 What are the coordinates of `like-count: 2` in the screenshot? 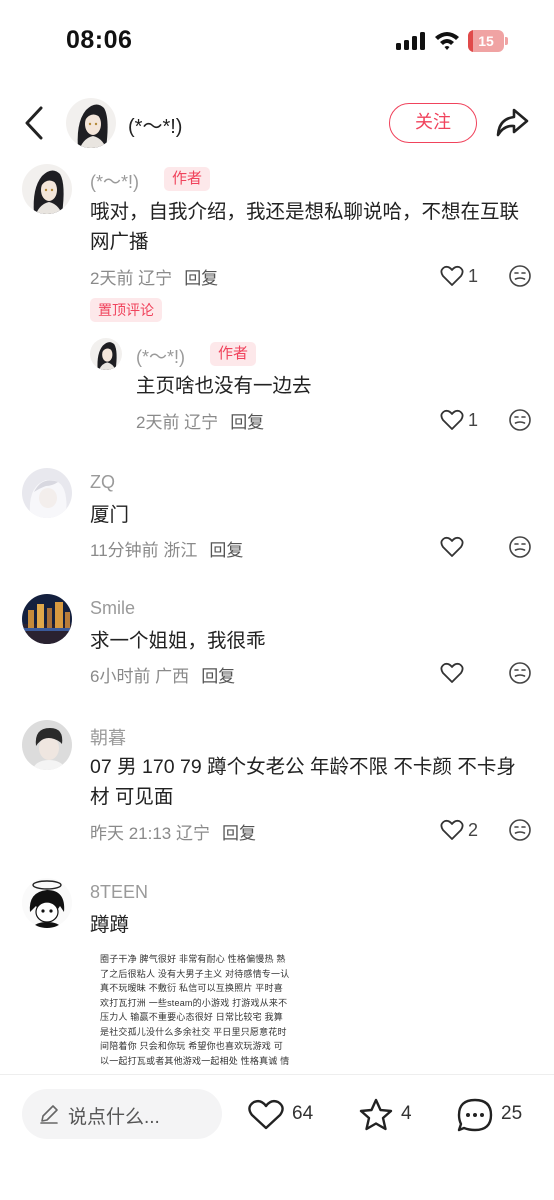 It's located at (473, 830).